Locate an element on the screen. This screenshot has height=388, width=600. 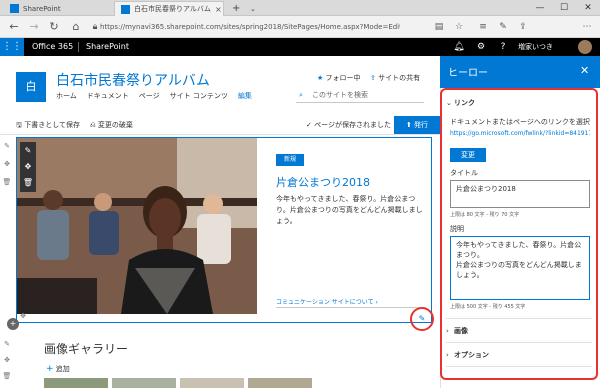
plus-icon: + is located at coordinates (50, 369).